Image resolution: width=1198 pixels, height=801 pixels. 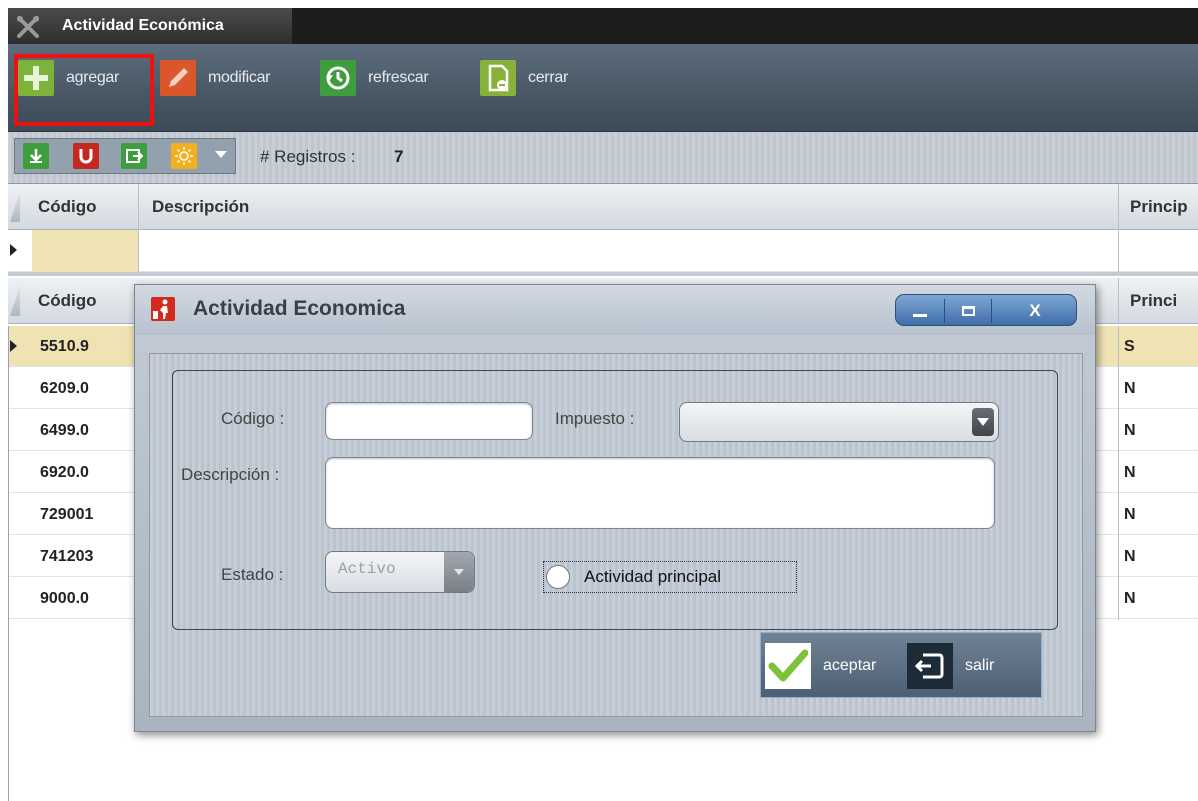 I want to click on row-code: 9000.0, so click(x=64, y=598).